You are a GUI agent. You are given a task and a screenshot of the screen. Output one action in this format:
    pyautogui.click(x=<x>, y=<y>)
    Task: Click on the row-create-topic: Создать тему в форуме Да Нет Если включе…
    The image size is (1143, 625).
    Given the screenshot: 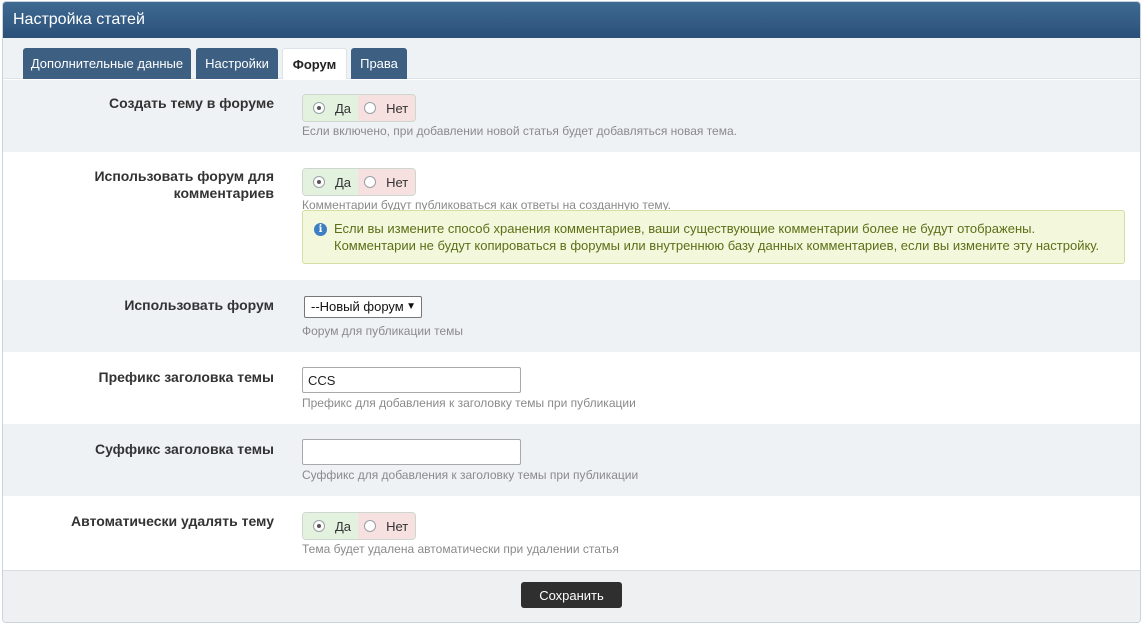 What is the action you would take?
    pyautogui.click(x=571, y=116)
    